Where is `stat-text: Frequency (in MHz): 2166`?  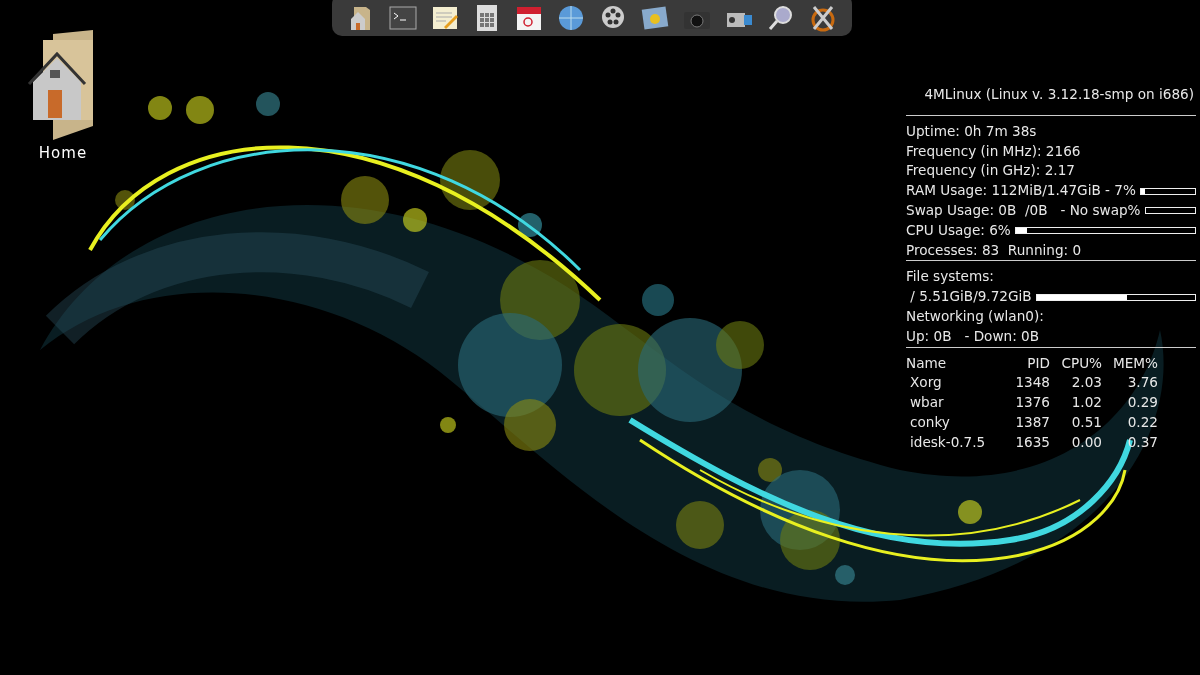
stat-text: Frequency (in MHz): 2166 is located at coordinates (993, 151).